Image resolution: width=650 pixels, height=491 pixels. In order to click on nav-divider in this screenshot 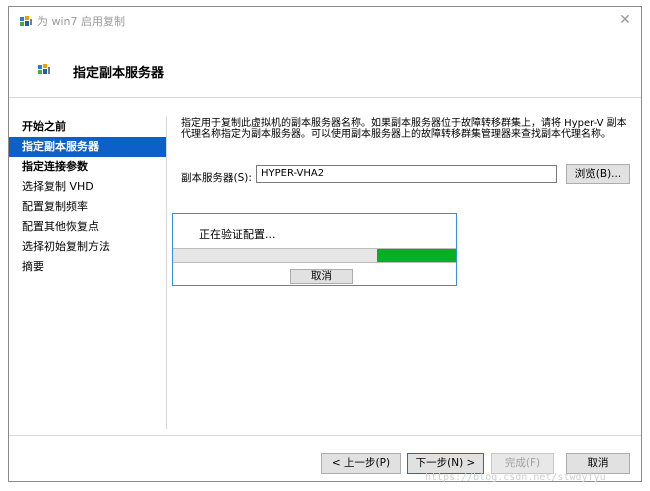, I will do `click(166, 273)`.